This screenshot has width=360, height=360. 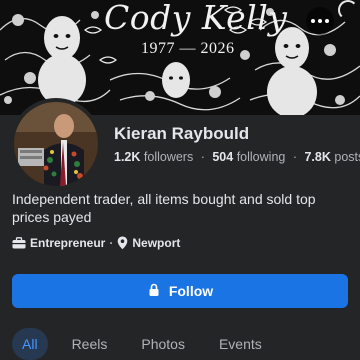 I want to click on avatar-photo, so click(x=56, y=144).